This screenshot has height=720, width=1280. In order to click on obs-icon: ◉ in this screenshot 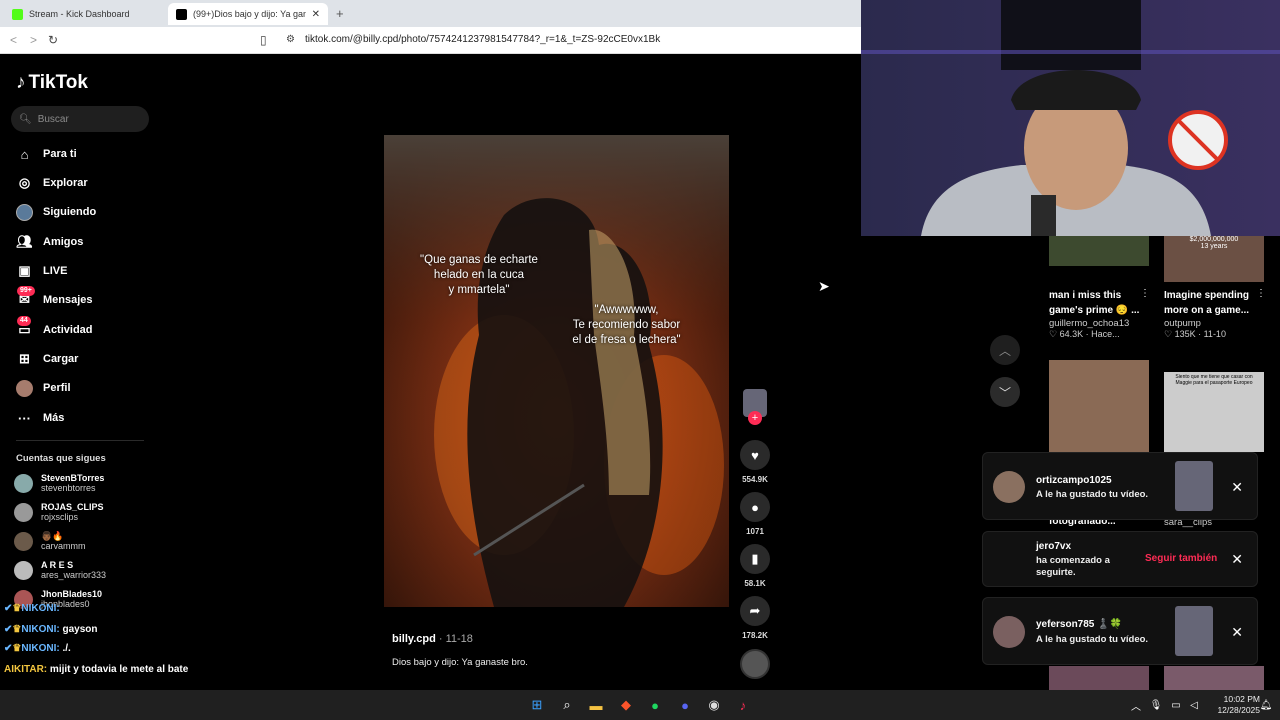, I will do `click(714, 705)`.